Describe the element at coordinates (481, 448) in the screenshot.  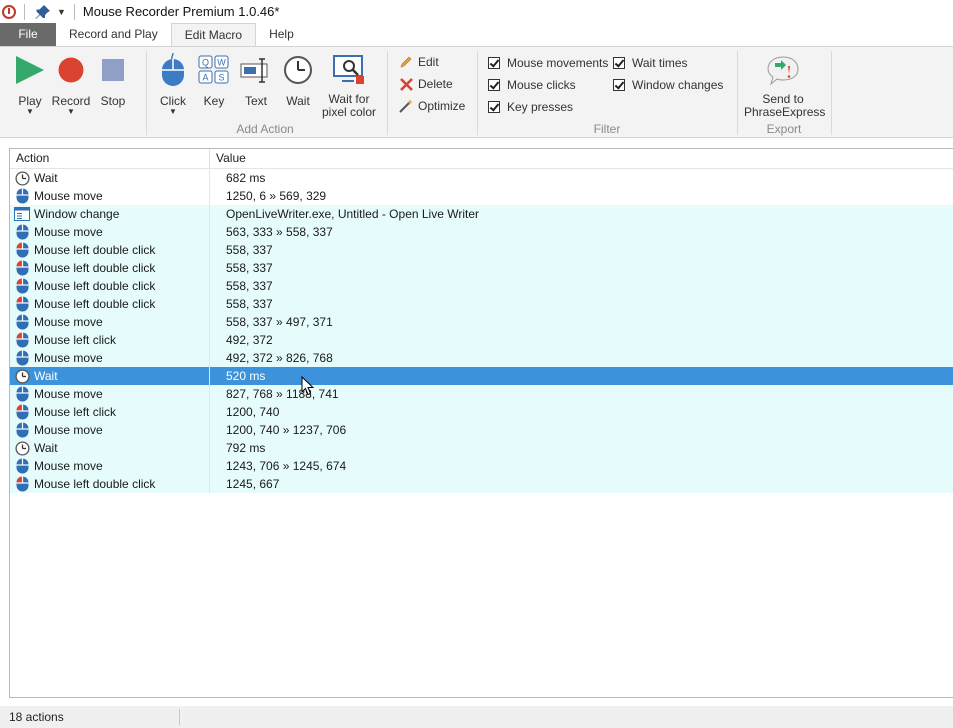
I see `list-item: Wait 792 ms` at that location.